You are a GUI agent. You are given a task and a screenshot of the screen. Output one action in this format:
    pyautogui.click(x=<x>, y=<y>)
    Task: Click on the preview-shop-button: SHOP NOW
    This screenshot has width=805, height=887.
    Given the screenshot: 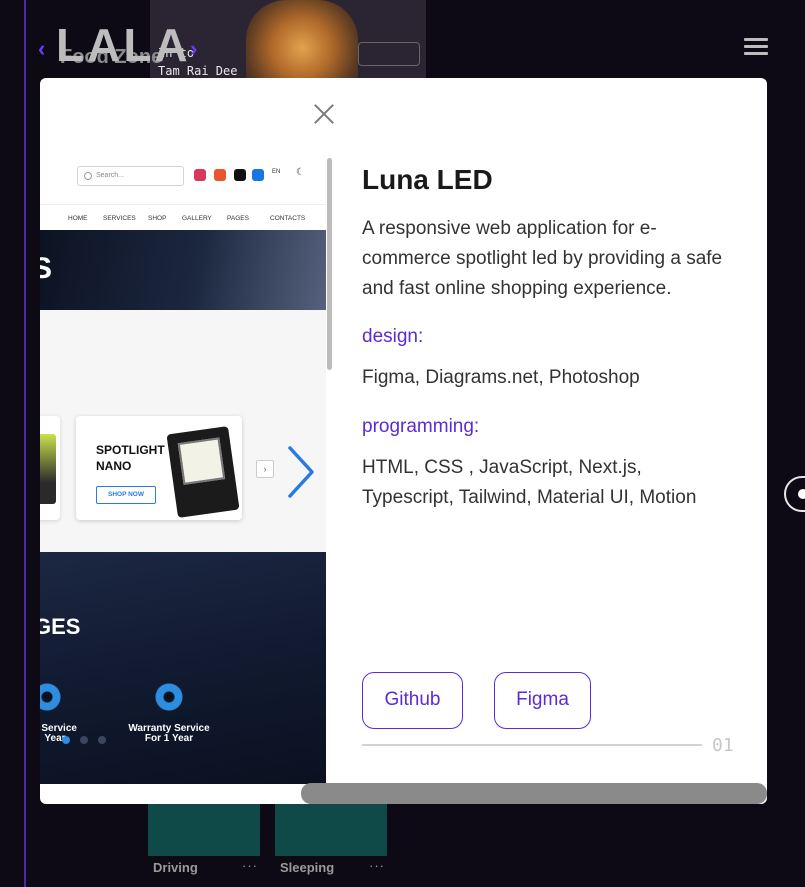 What is the action you would take?
    pyautogui.click(x=126, y=495)
    